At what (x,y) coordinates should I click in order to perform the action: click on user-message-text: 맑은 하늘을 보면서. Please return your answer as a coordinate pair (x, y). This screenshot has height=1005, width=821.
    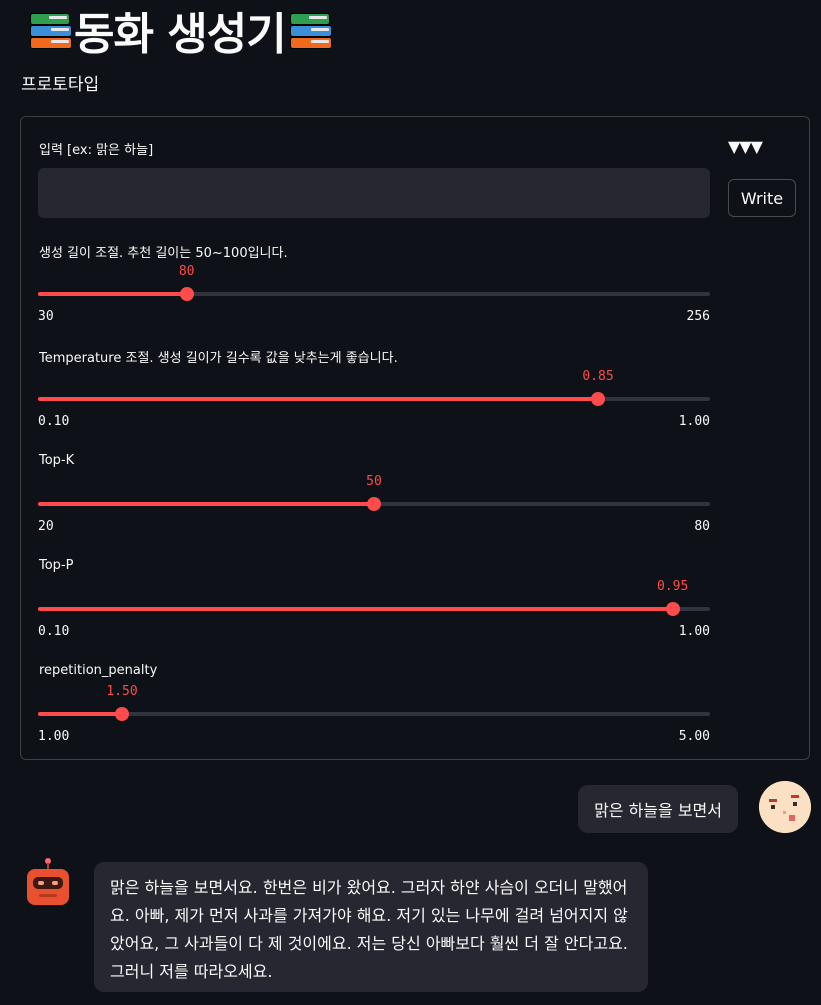
    Looking at the image, I should click on (658, 810).